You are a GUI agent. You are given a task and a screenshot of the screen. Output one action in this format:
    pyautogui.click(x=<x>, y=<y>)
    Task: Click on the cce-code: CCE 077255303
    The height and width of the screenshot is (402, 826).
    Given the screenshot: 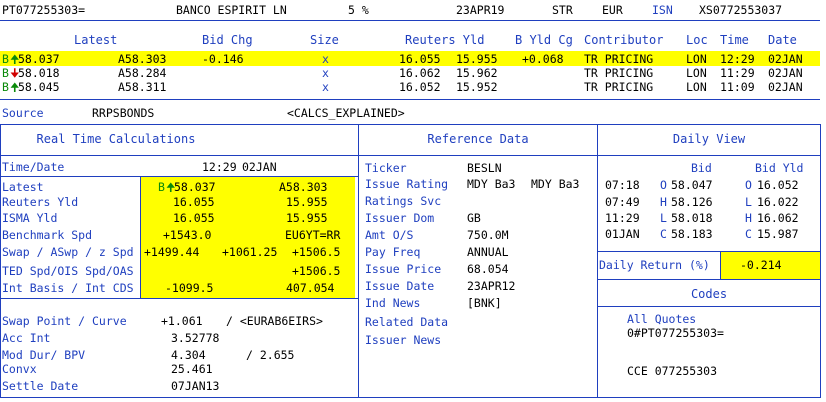 What is the action you would take?
    pyautogui.click(x=672, y=371)
    